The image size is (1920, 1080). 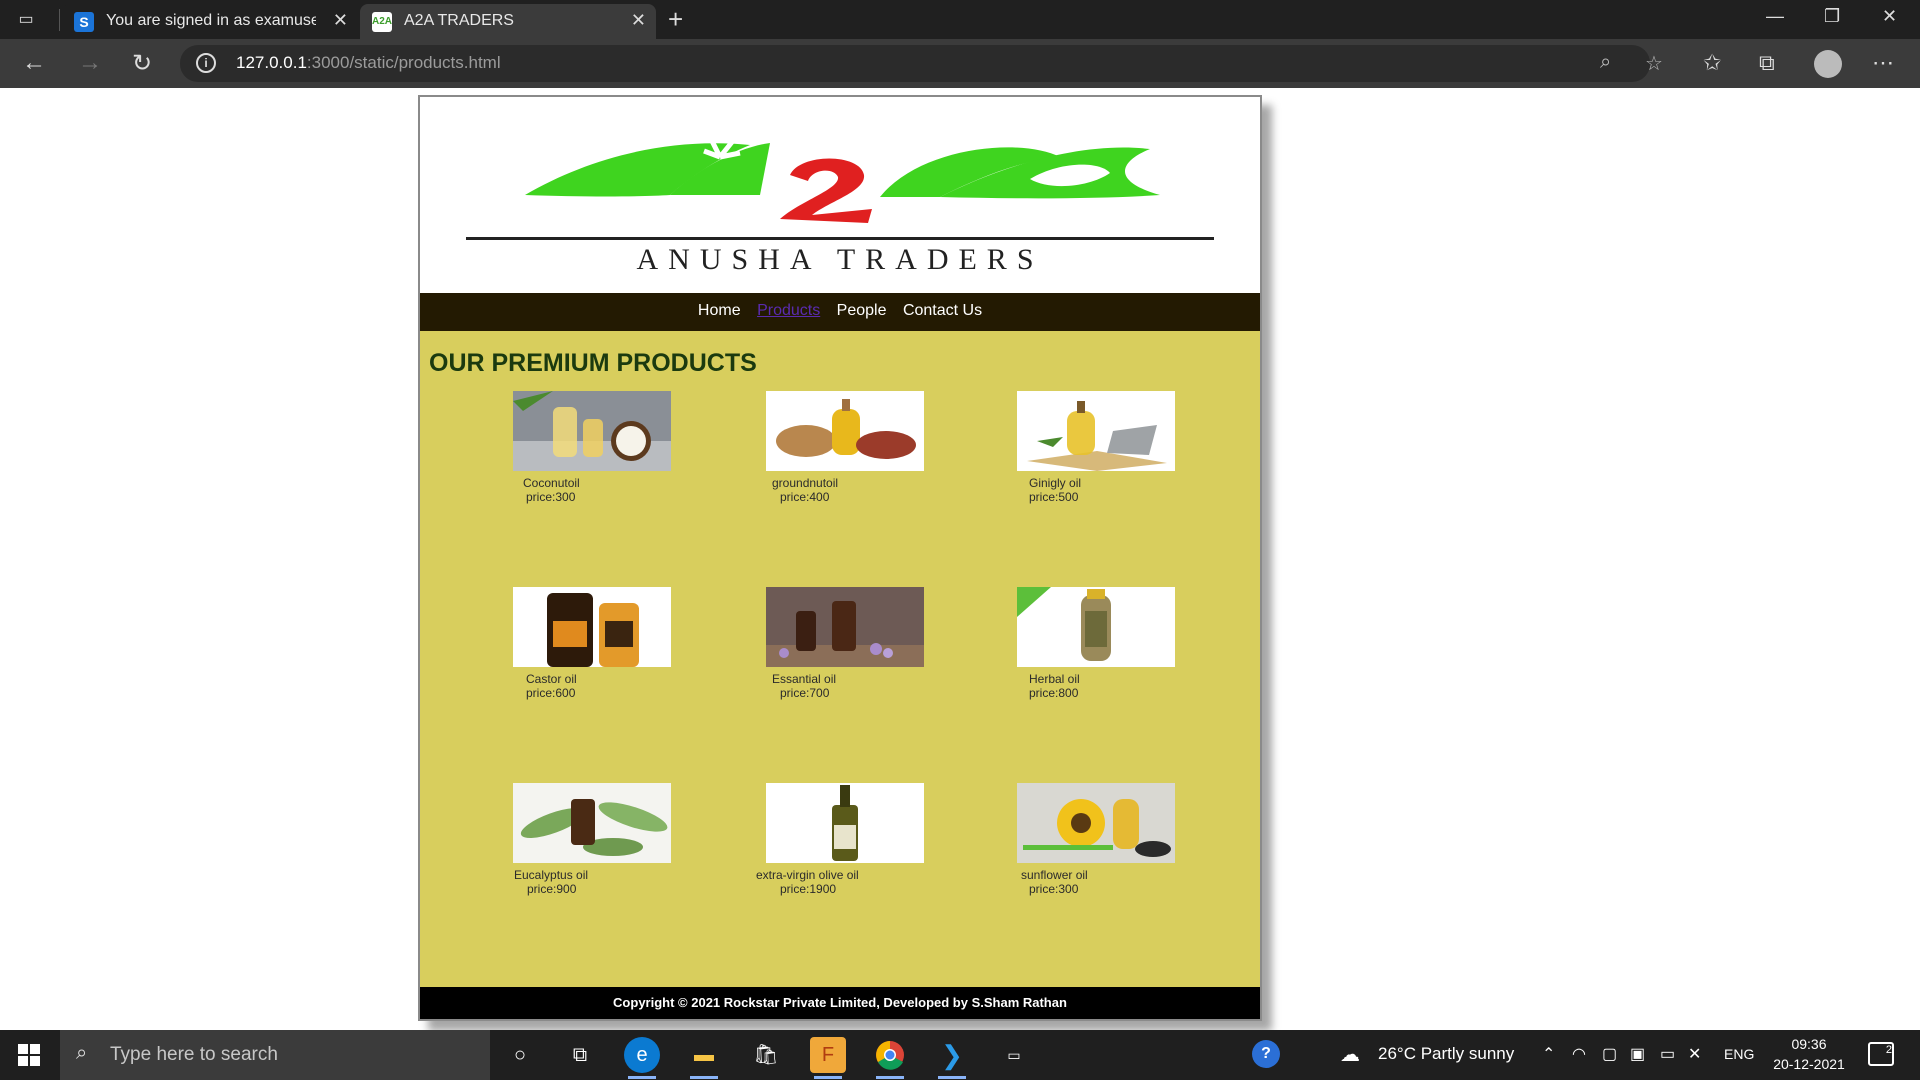 What do you see at coordinates (719, 310) in the screenshot?
I see `nav-home: Home` at bounding box center [719, 310].